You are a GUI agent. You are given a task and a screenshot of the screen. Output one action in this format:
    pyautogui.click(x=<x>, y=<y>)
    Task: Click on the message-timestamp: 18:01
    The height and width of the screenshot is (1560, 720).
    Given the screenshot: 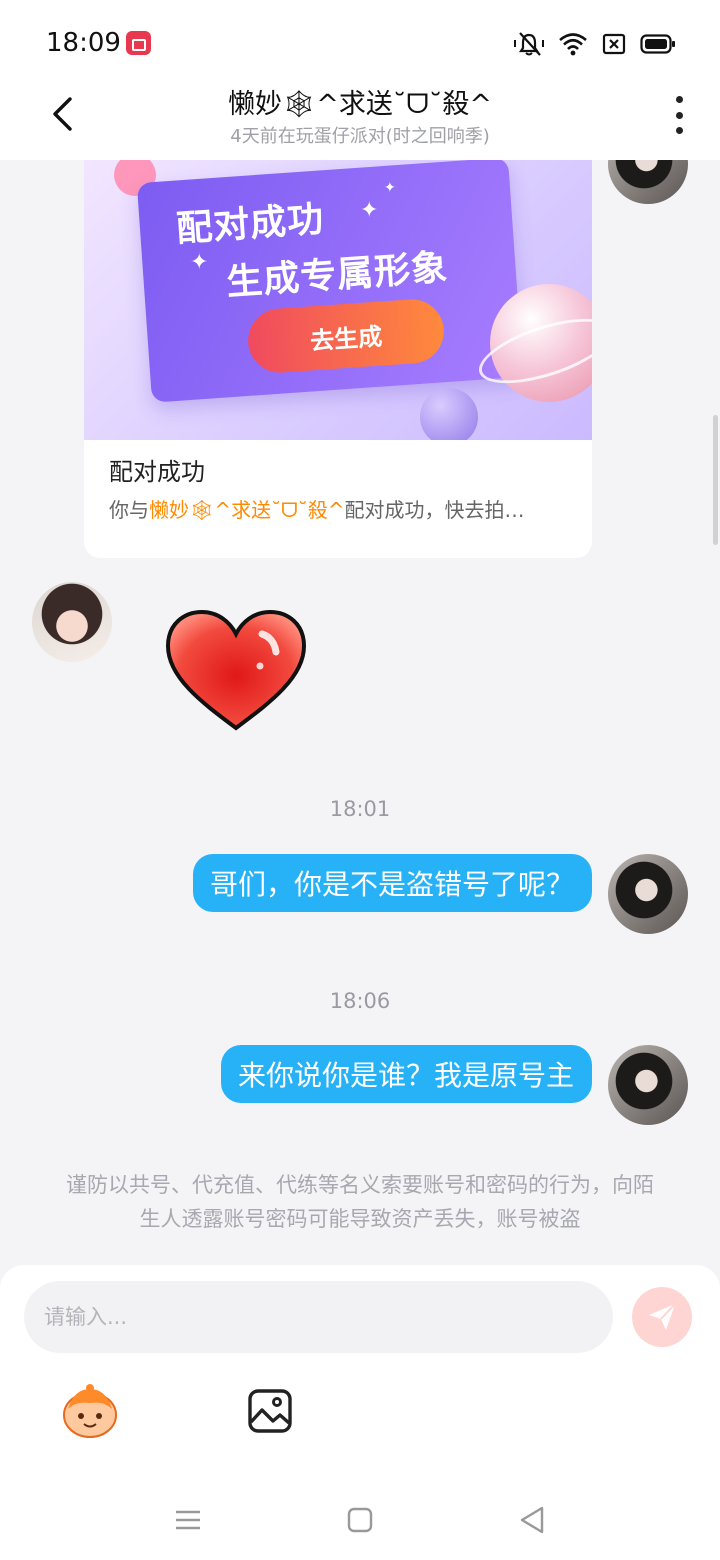 What is the action you would take?
    pyautogui.click(x=360, y=809)
    